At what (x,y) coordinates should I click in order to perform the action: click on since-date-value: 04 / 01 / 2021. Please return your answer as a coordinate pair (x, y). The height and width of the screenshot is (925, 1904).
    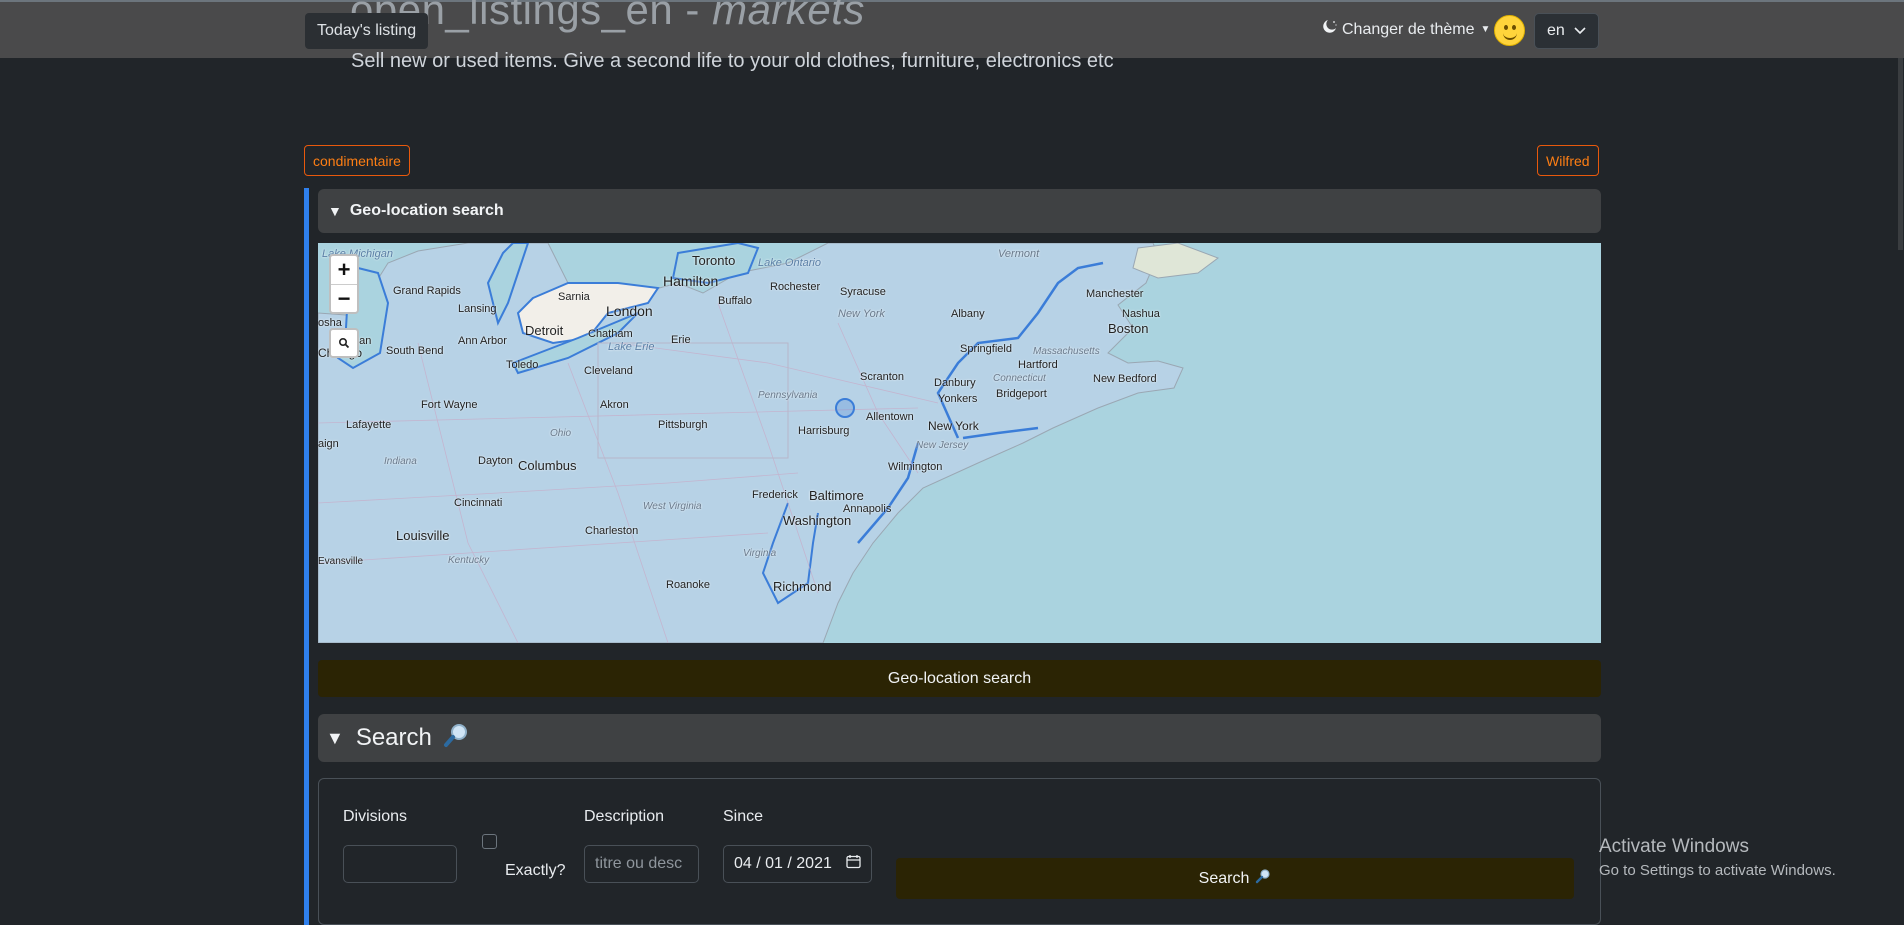
    Looking at the image, I should click on (783, 863).